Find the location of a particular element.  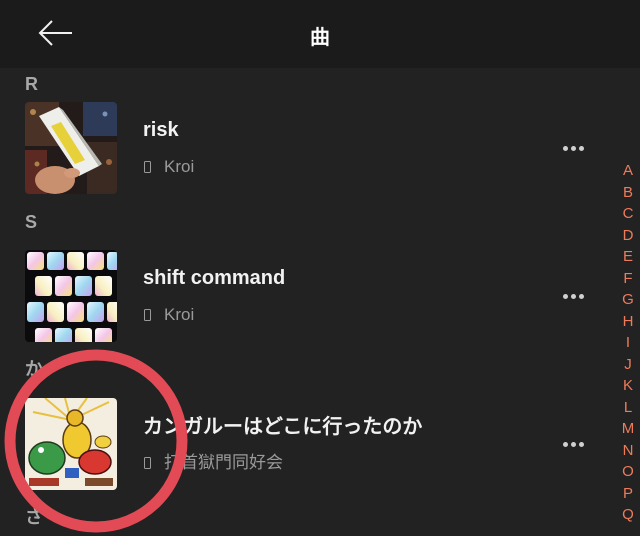

section-header-r: R is located at coordinates (31, 84).